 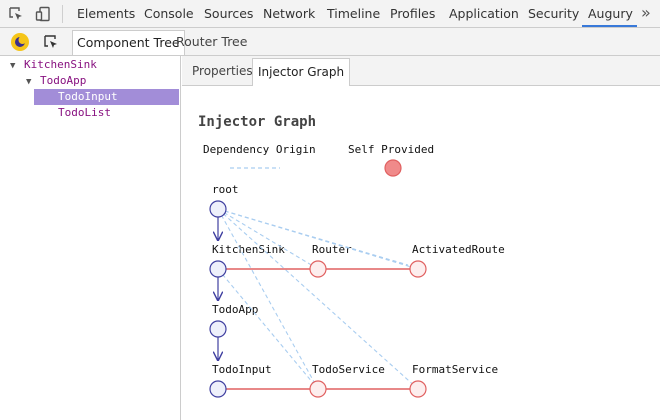 I want to click on tree-node-label: TodoApp, so click(x=63, y=80).